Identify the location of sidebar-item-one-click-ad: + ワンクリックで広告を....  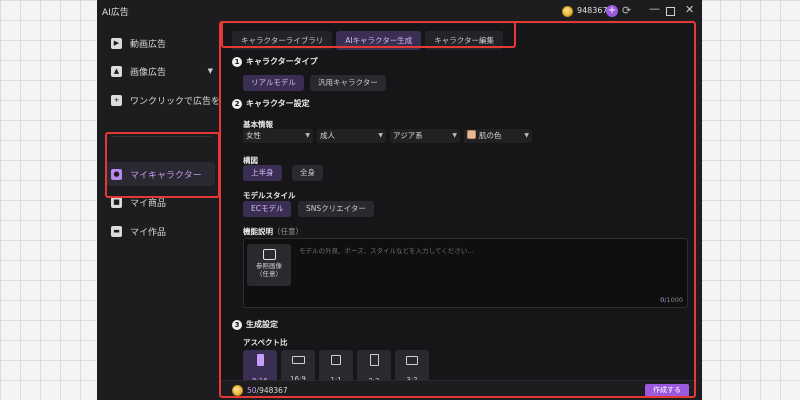
(170, 100).